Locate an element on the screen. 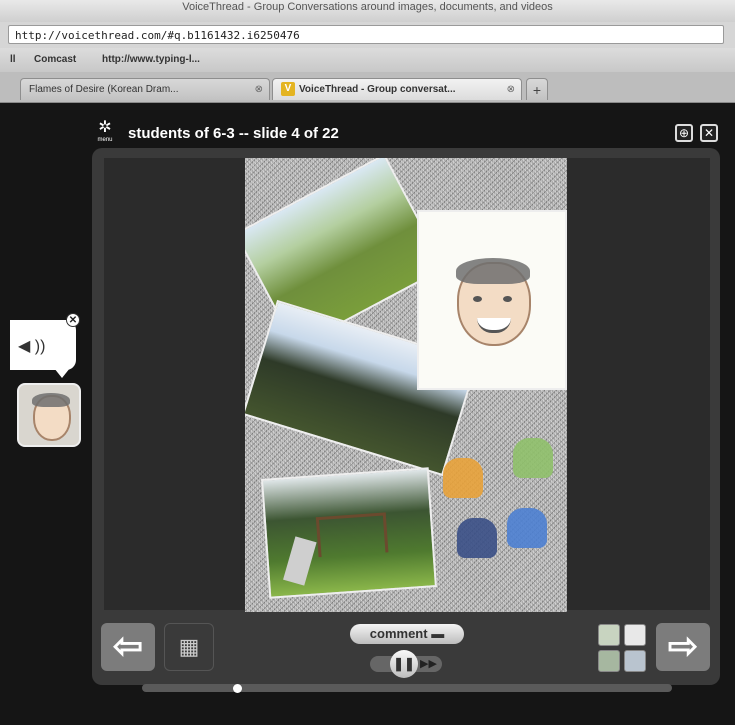  menu-label: menu is located at coordinates (105, 140).